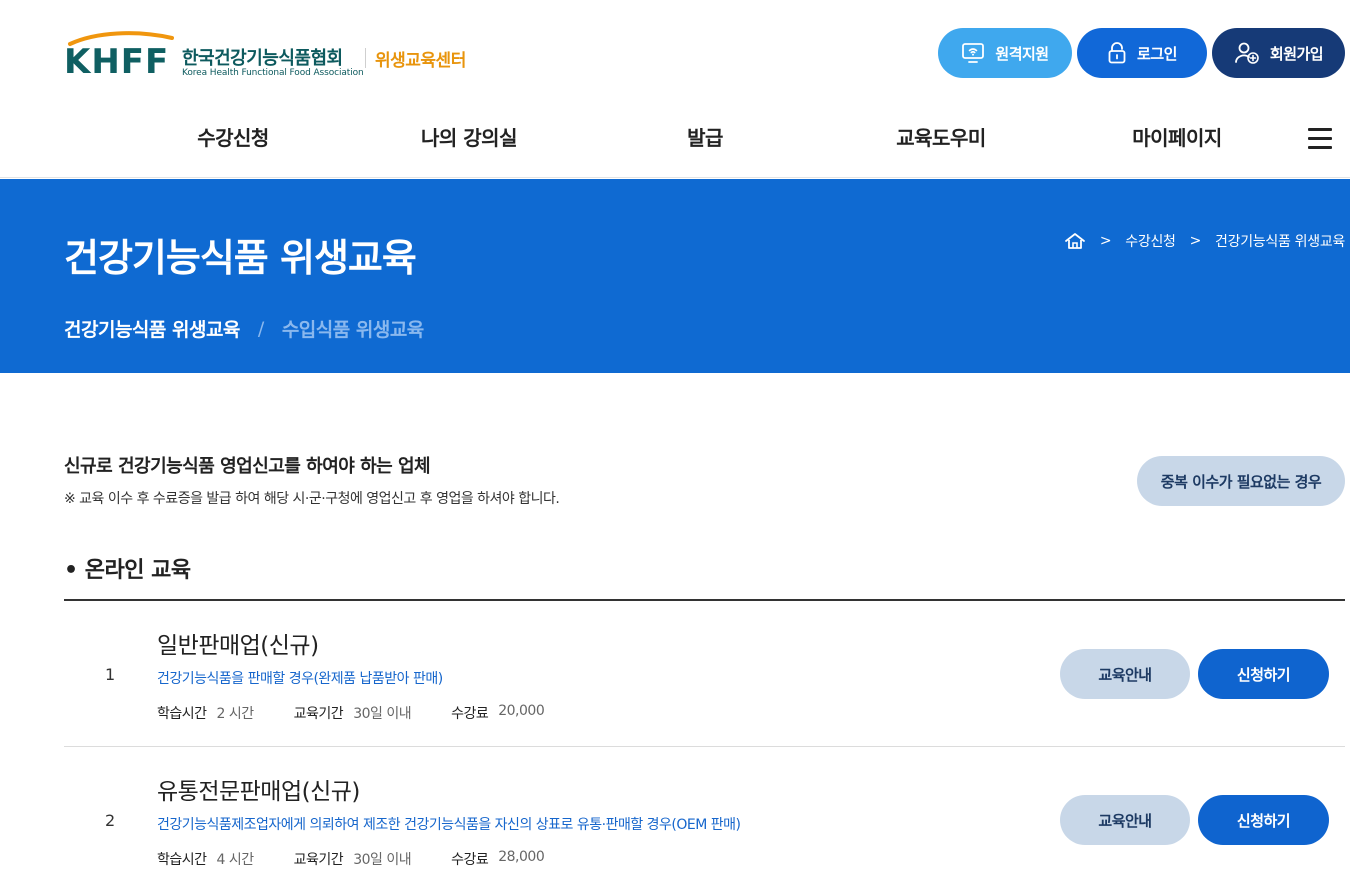 This screenshot has height=880, width=1350. Describe the element at coordinates (941, 136) in the screenshot. I see `nav-item-help: 교육도우미` at that location.